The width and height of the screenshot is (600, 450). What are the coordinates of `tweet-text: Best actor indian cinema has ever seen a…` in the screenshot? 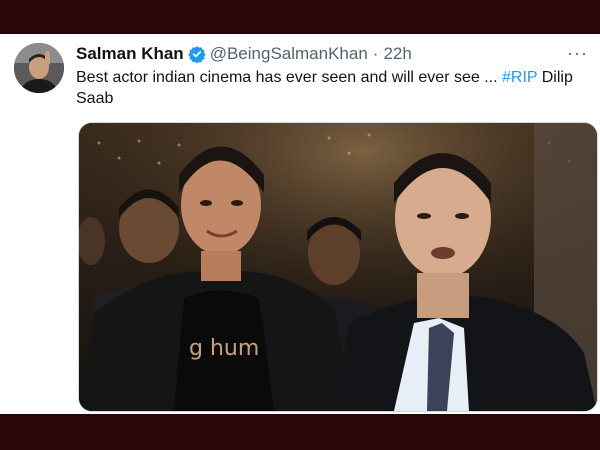 It's located at (333, 88).